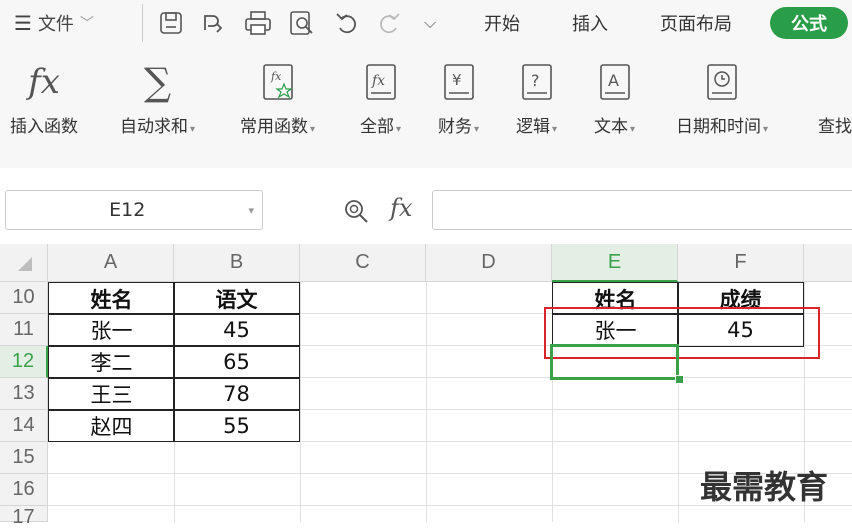 This screenshot has width=852, height=529. I want to click on cell-b11: 45, so click(236, 330).